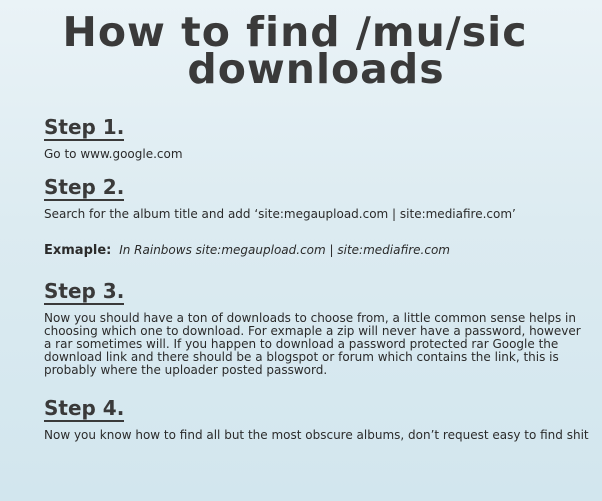 Image resolution: width=602 pixels, height=501 pixels. Describe the element at coordinates (78, 250) in the screenshot. I see `example-label: Exmaple:` at that location.